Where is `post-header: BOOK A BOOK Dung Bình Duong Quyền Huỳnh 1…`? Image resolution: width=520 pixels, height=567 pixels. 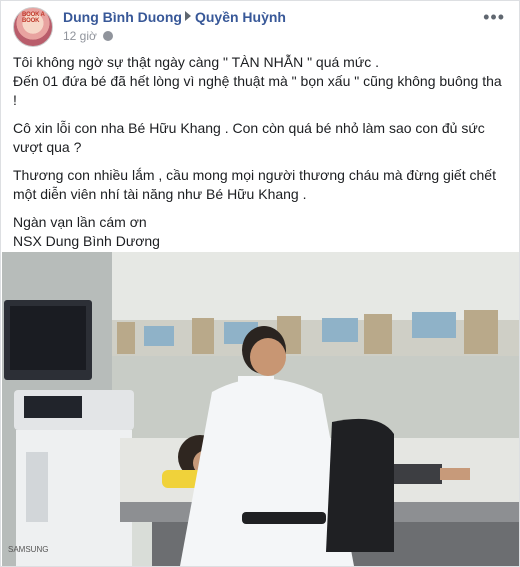 post-header: BOOK A BOOK Dung Bình Duong Quyền Huỳnh 1… is located at coordinates (262, 27).